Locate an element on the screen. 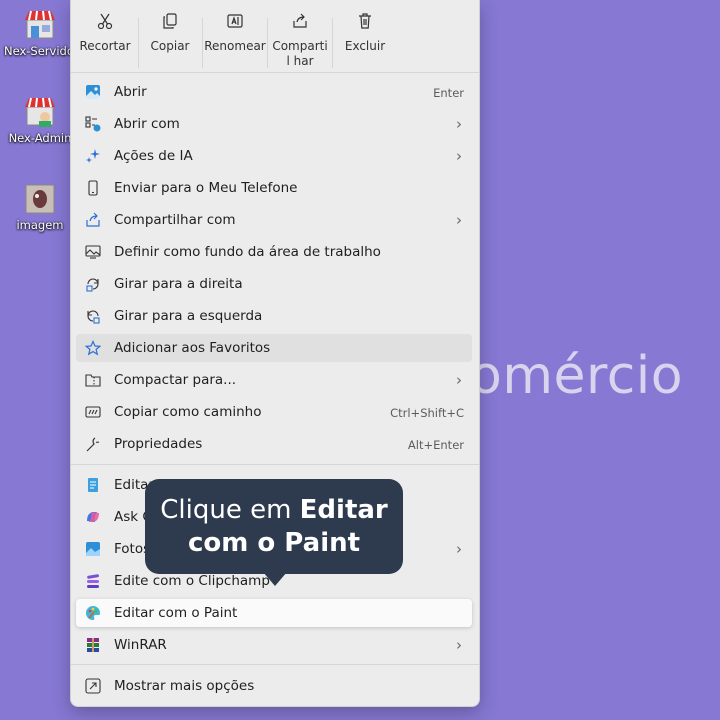  menu-item-label: Girar para a direita is located at coordinates (178, 284).